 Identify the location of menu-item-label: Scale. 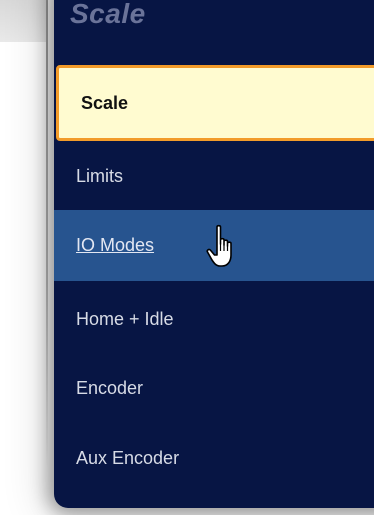
(105, 102).